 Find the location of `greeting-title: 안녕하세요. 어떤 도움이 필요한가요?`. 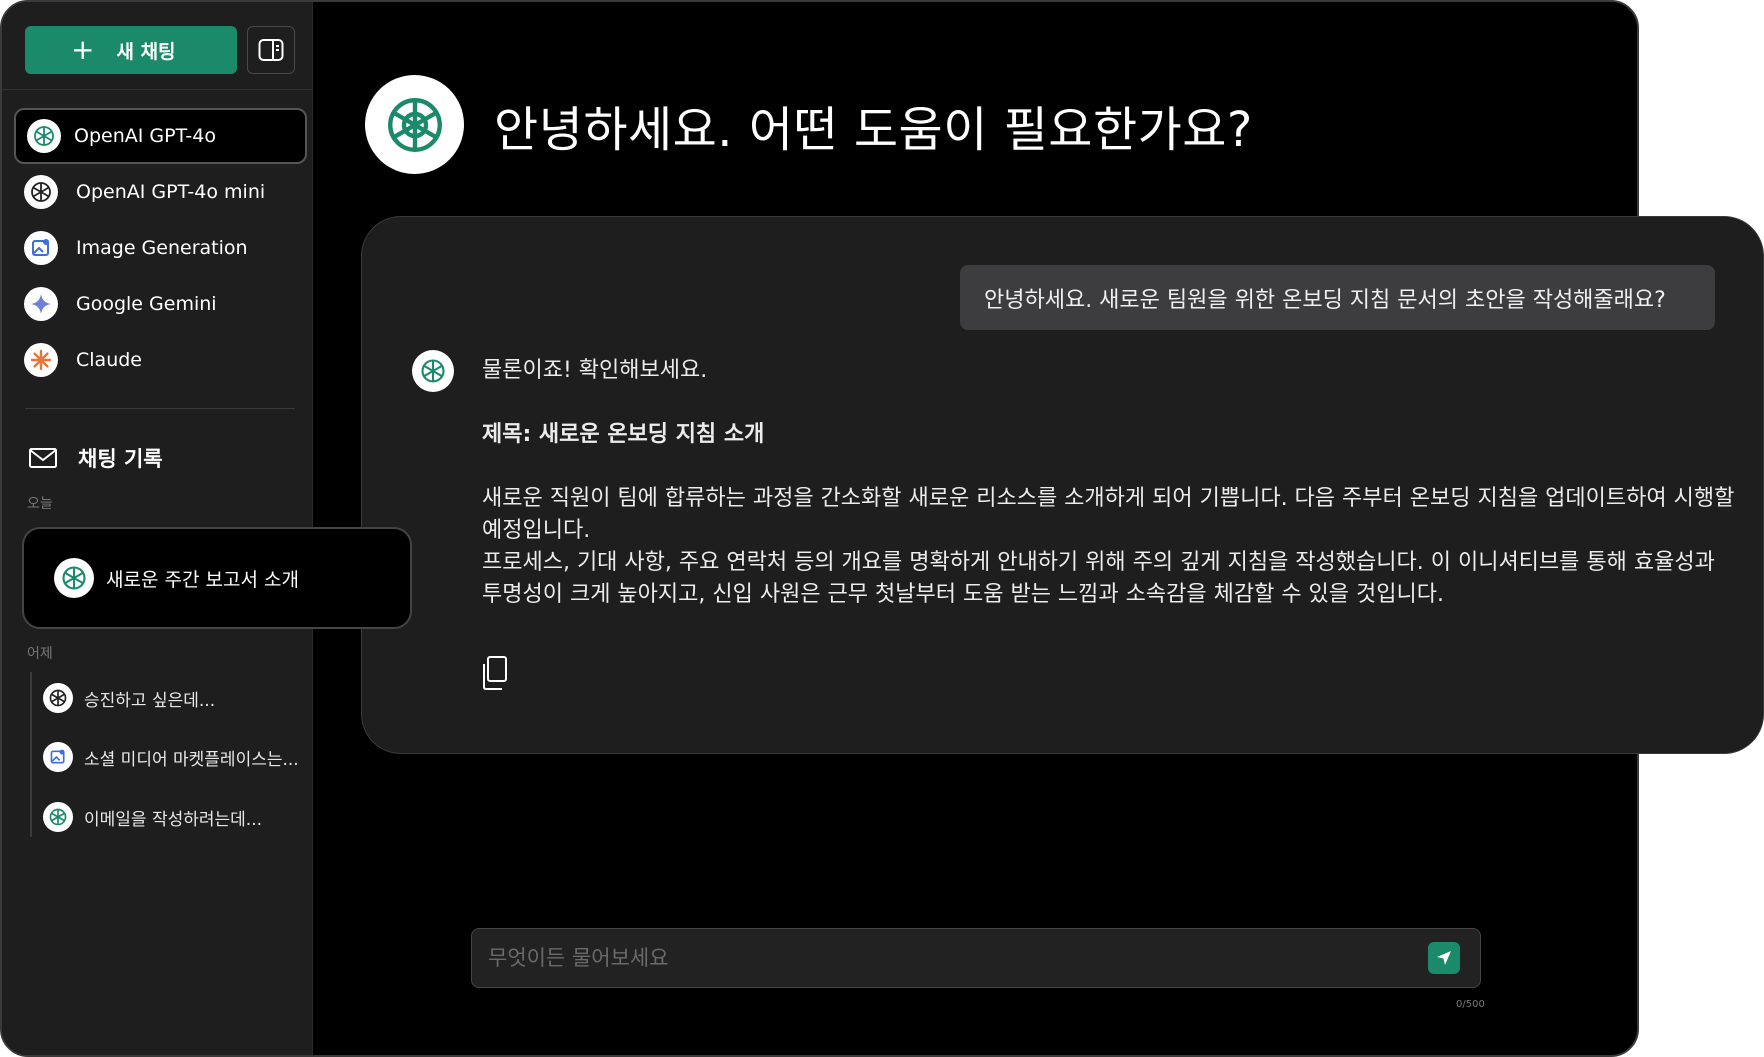

greeting-title: 안녕하세요. 어떤 도움이 필요한가요? is located at coordinates (873, 130).